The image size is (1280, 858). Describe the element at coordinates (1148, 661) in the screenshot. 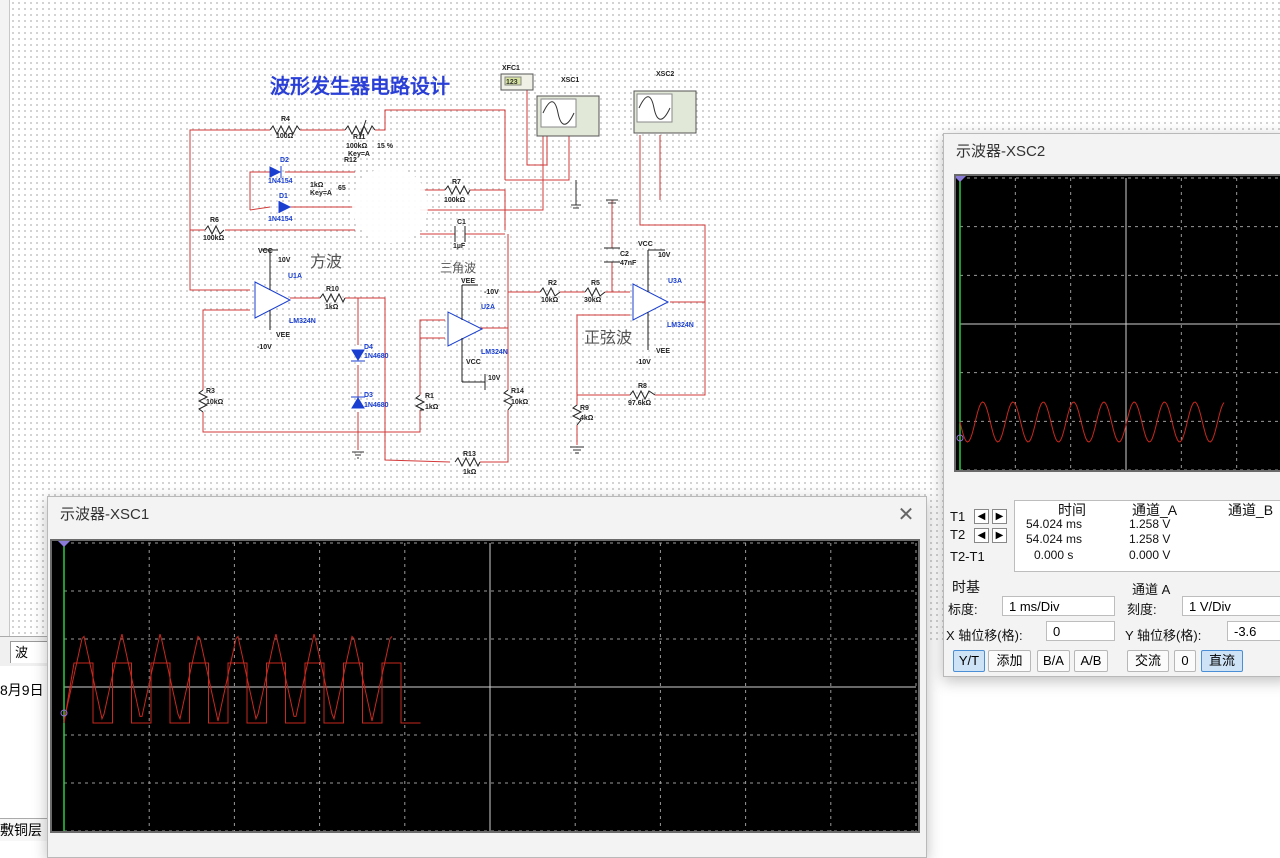

I see `ac-button: 交流` at that location.